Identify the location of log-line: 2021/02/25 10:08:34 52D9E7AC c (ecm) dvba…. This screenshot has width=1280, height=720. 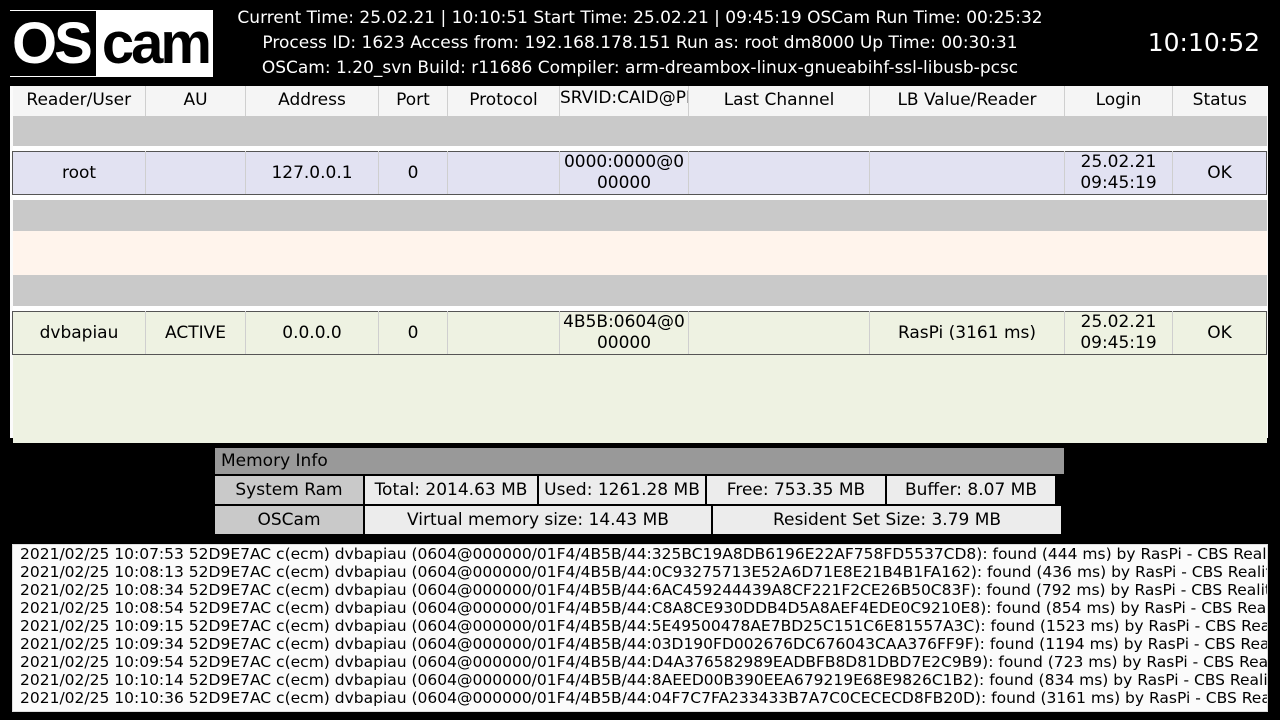
(644, 590).